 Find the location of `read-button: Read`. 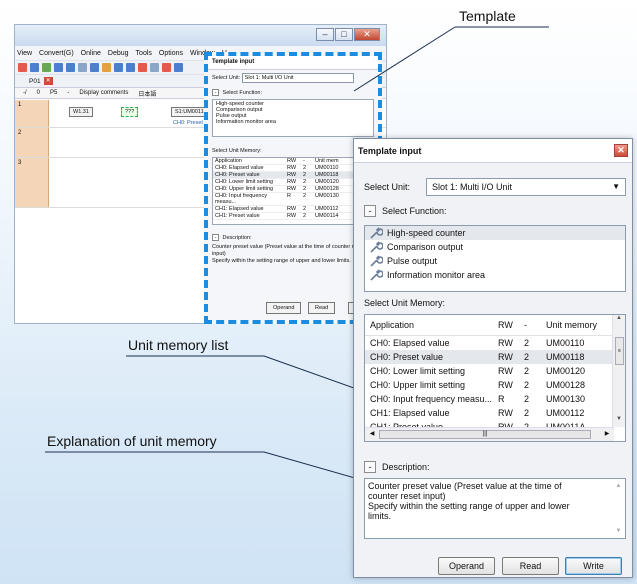

read-button: Read is located at coordinates (530, 566).